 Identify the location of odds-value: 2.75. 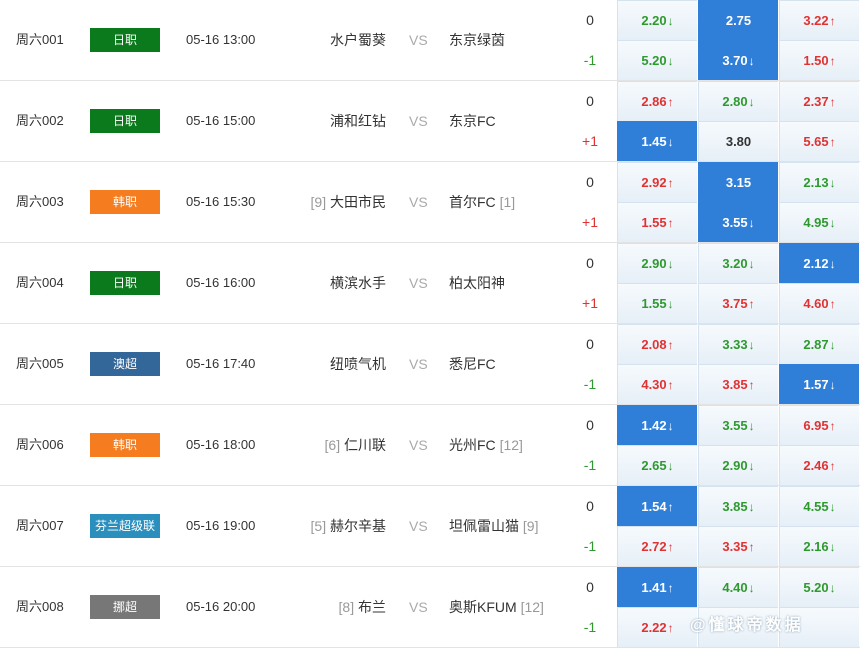
(738, 20).